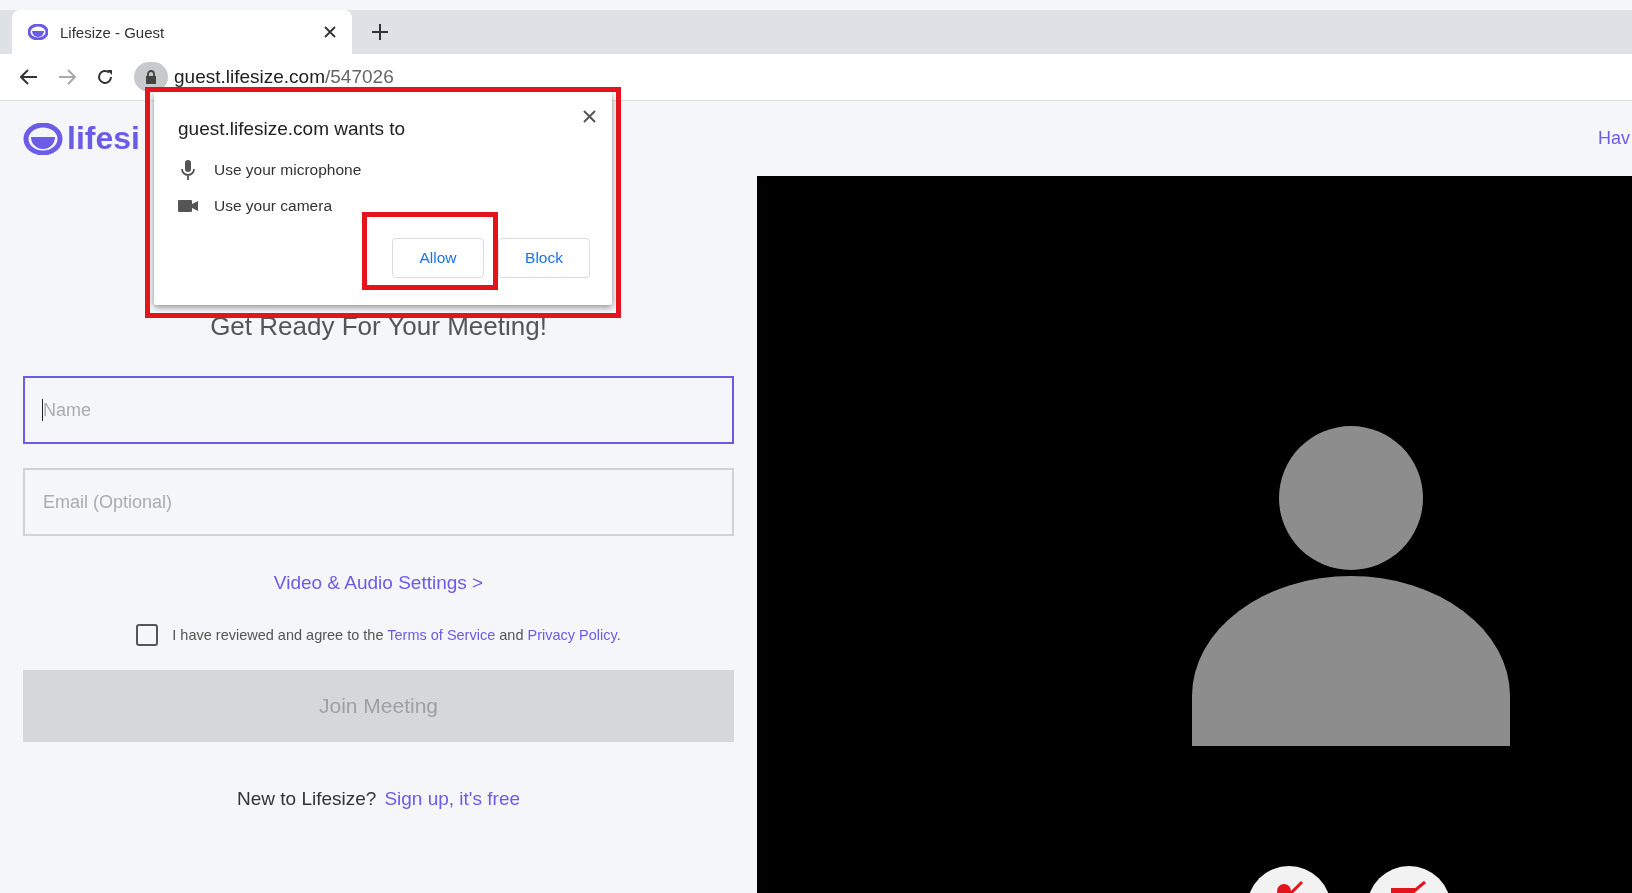  I want to click on signup-question: New to Lifesize?, so click(306, 799).